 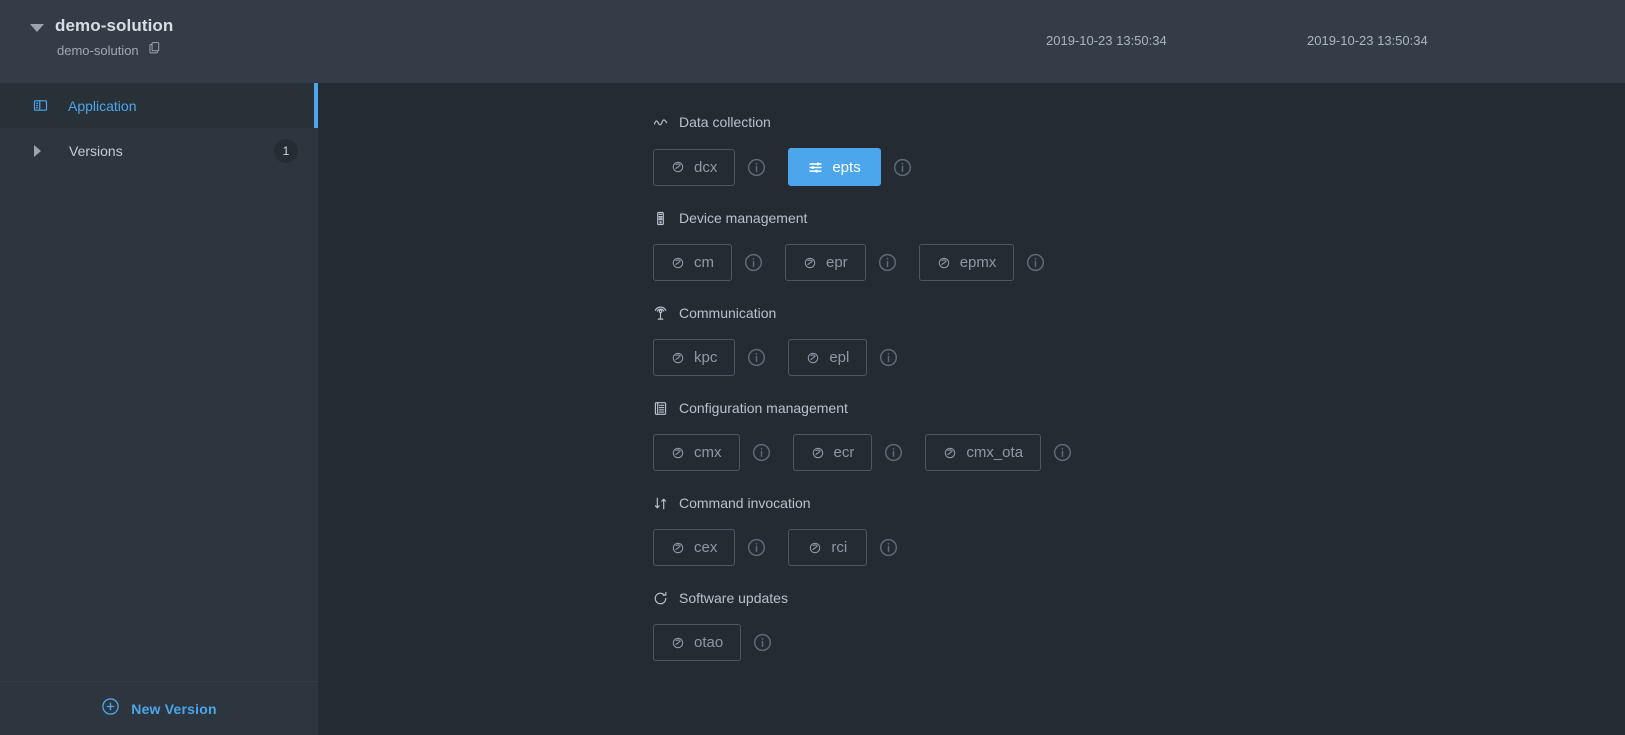 What do you see at coordinates (154, 50) in the screenshot?
I see `copy-icon` at bounding box center [154, 50].